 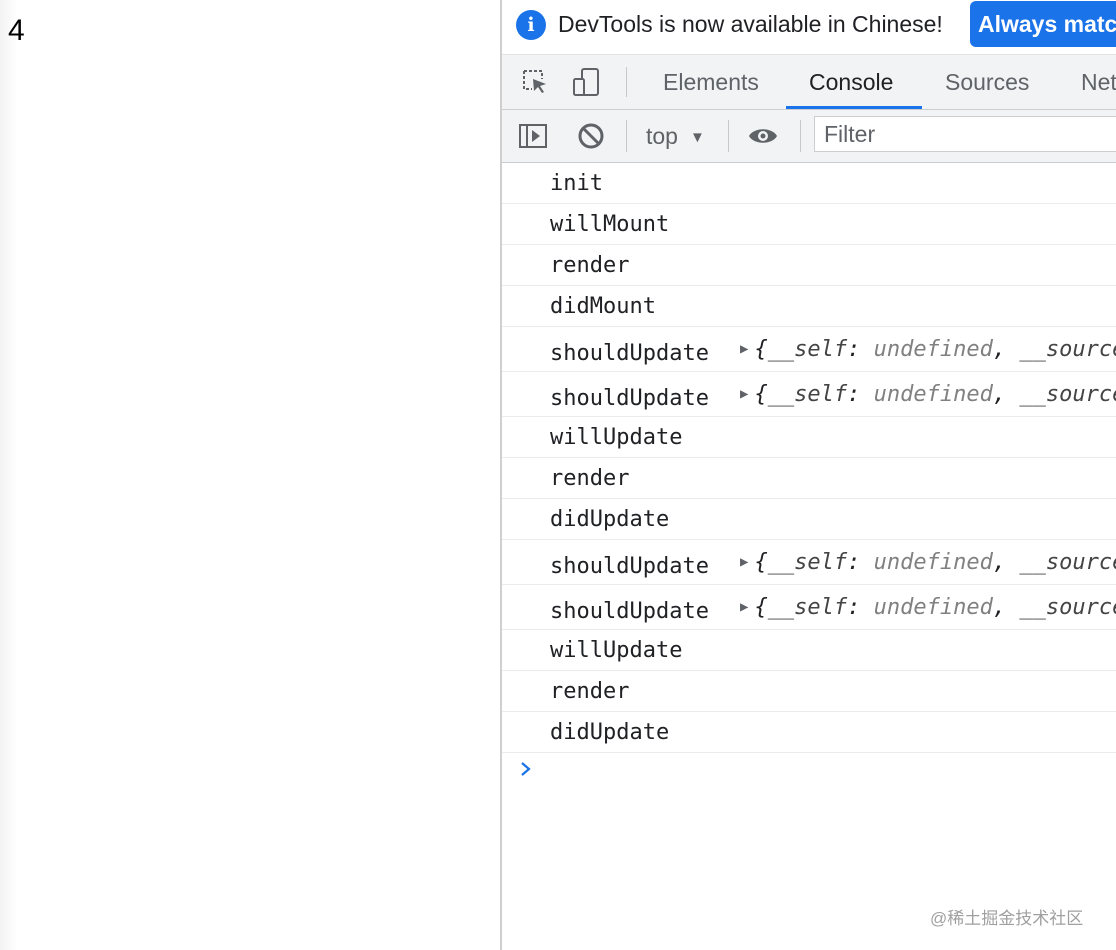 I want to click on clear-console-icon, so click(x=591, y=136).